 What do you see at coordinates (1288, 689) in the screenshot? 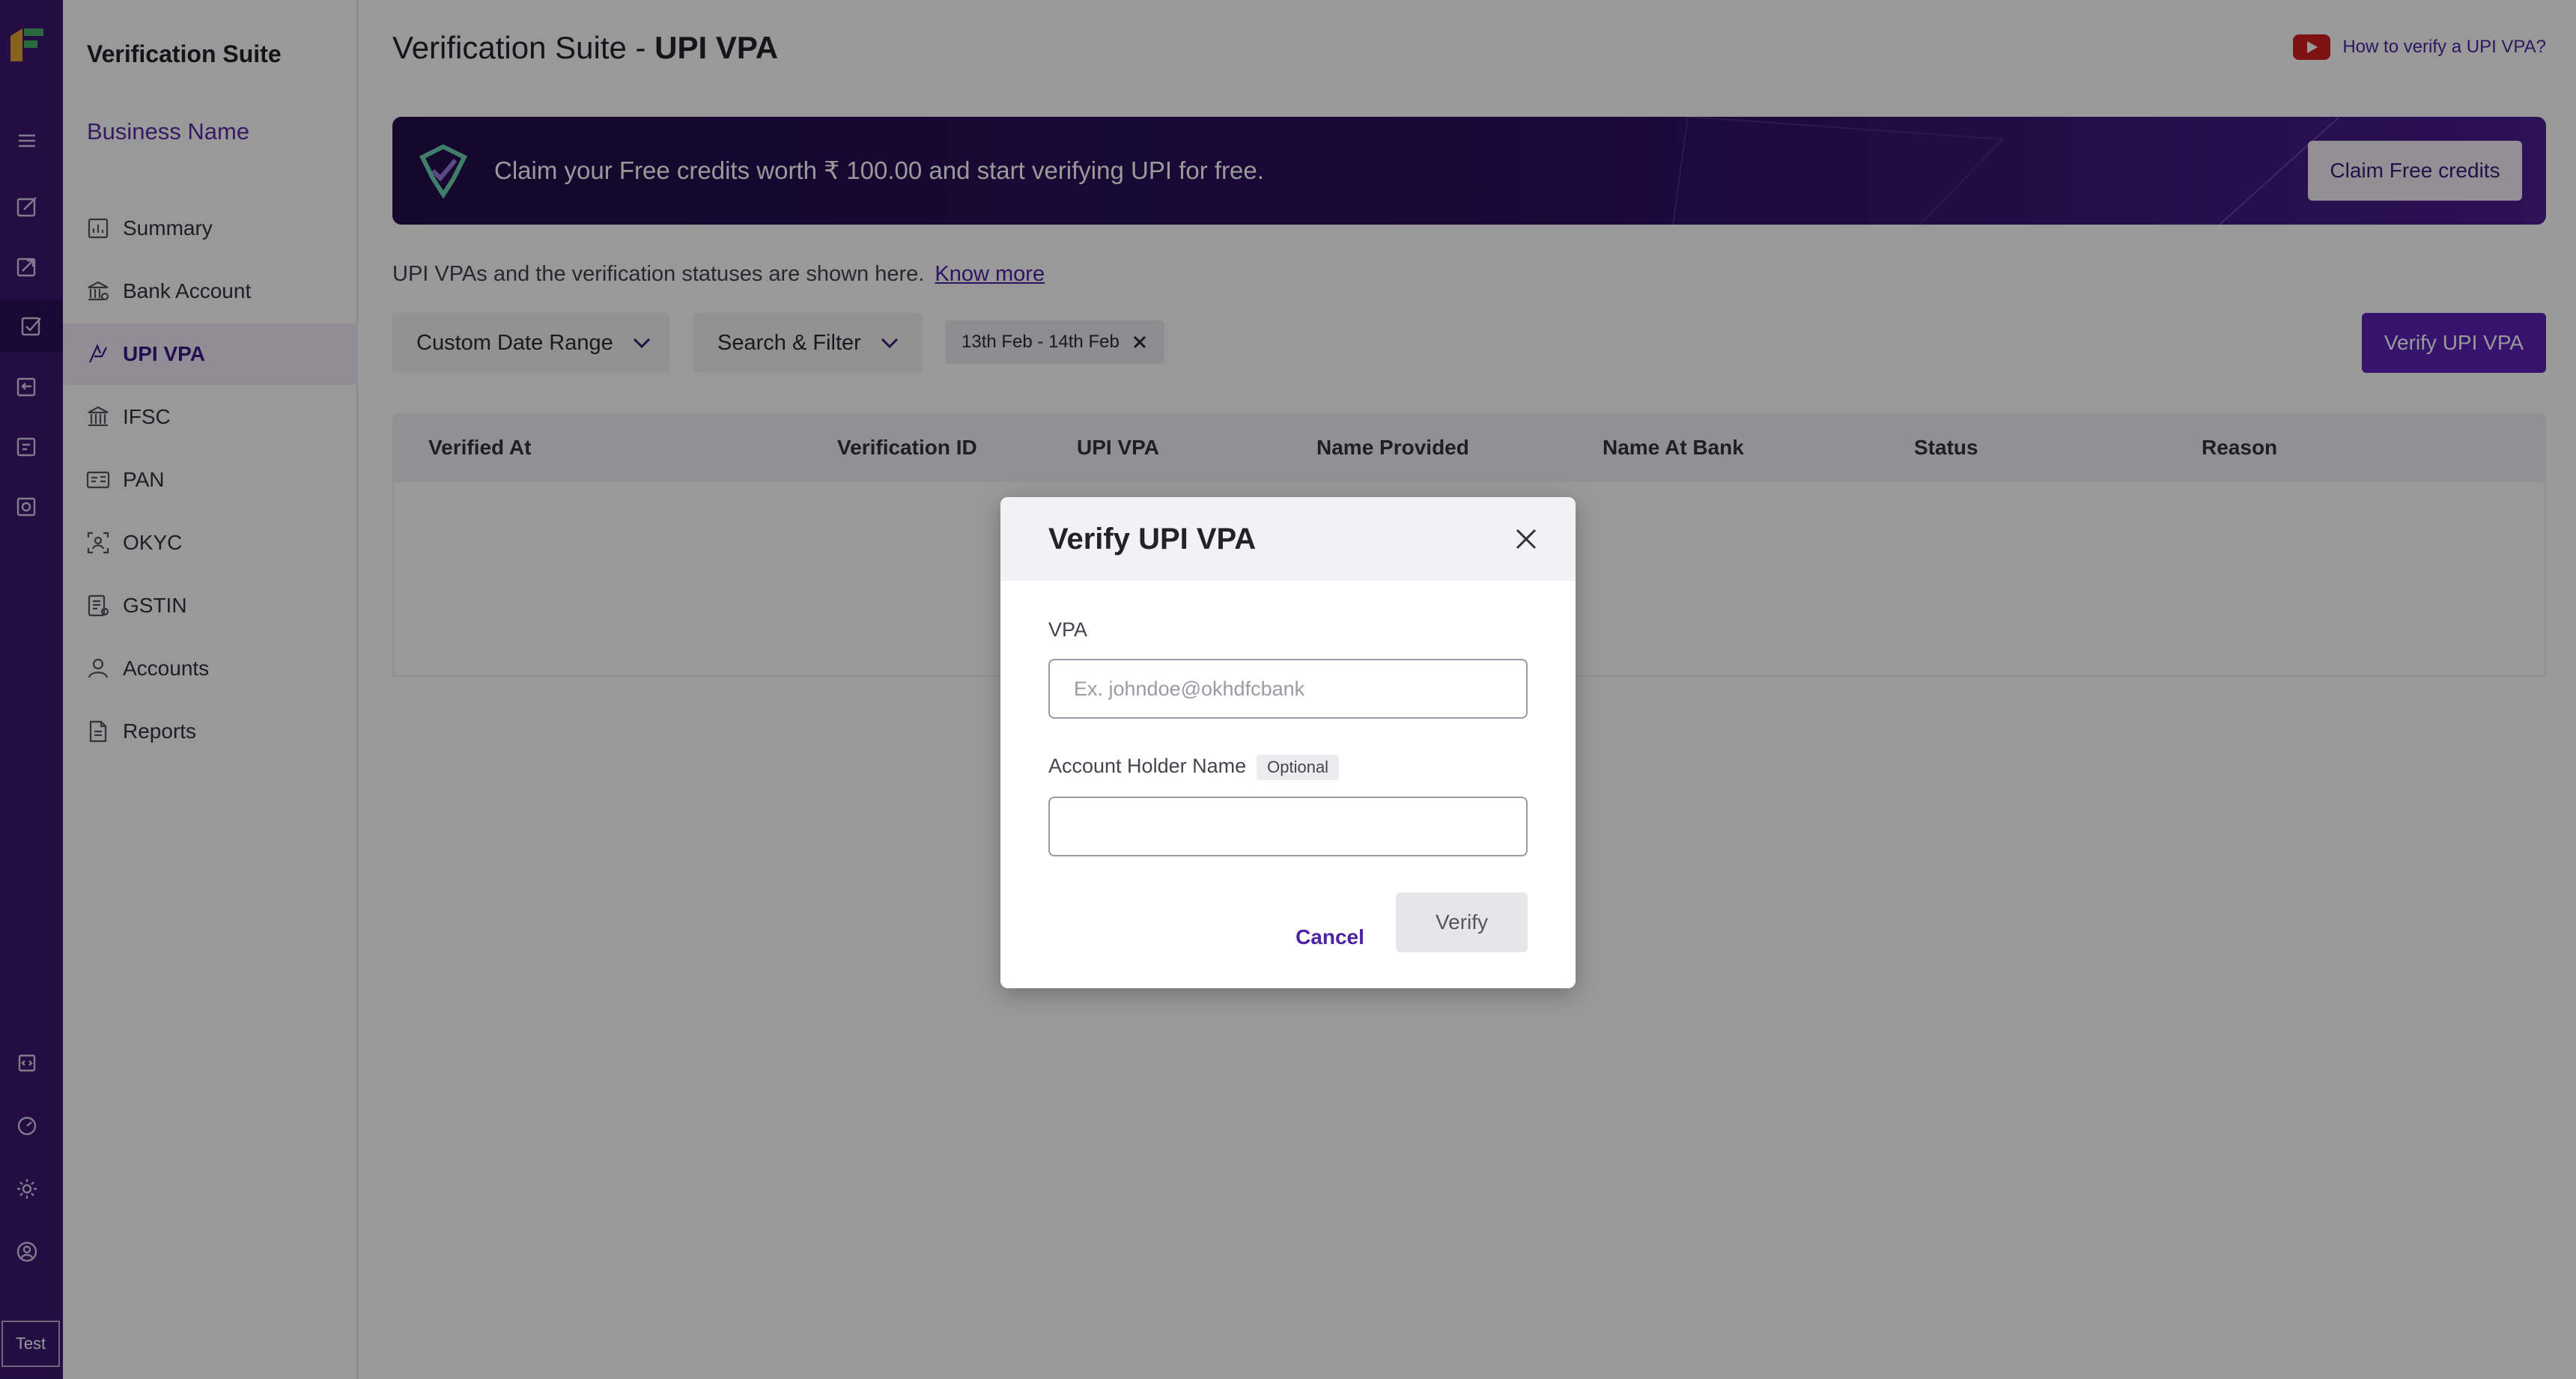
I see `vpa-input` at bounding box center [1288, 689].